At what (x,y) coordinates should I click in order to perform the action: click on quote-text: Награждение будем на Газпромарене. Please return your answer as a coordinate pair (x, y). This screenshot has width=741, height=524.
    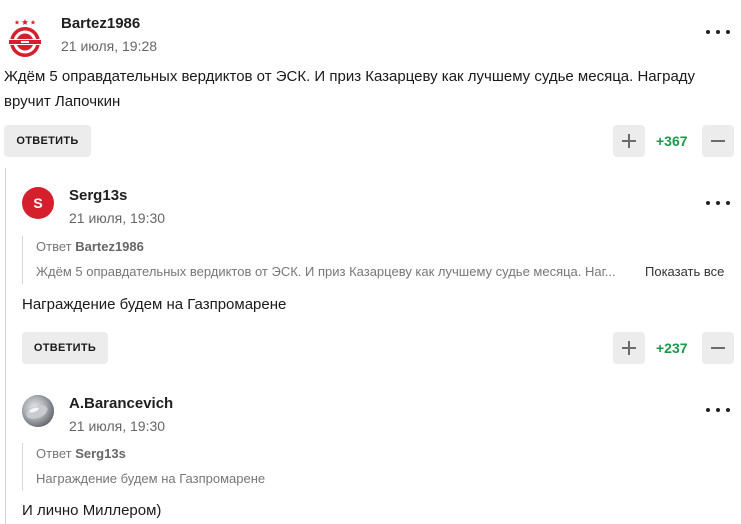
    Looking at the image, I should click on (151, 478).